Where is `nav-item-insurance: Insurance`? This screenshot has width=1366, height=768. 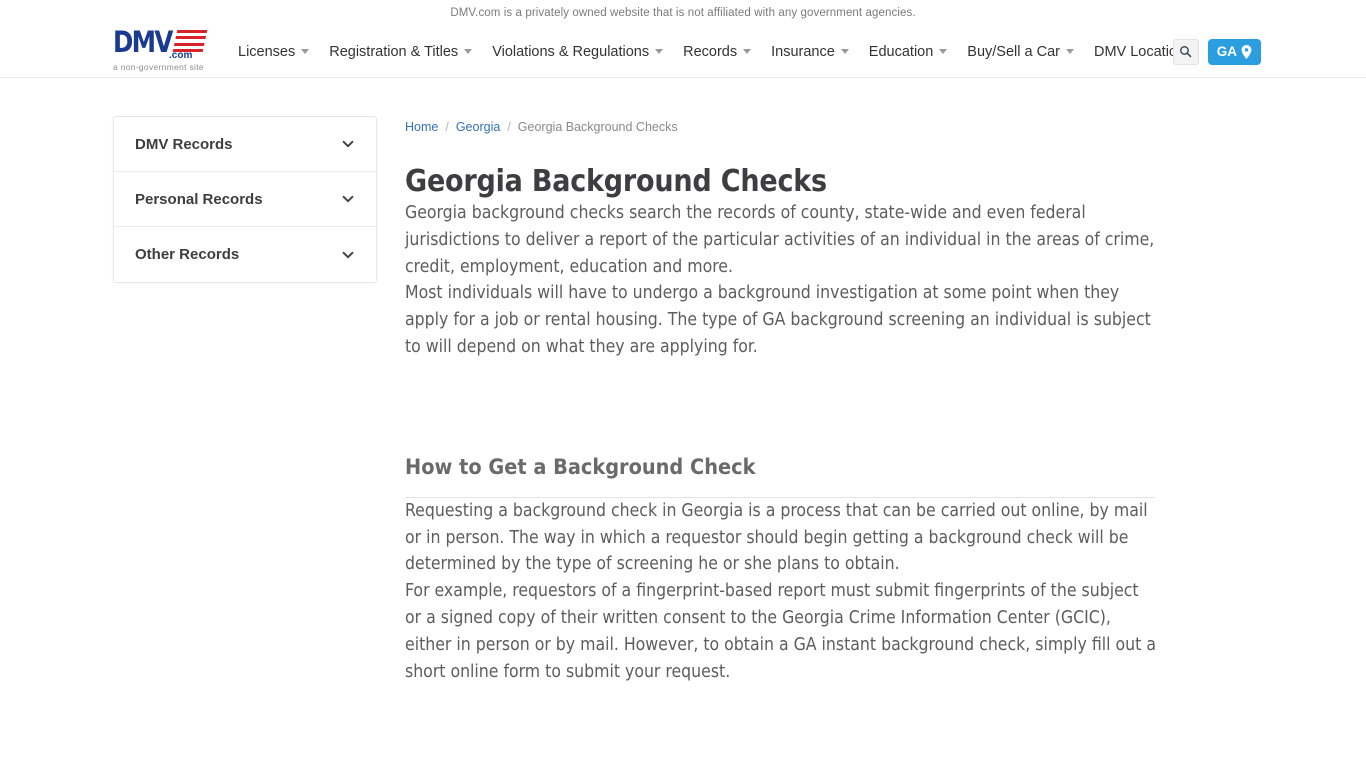 nav-item-insurance: Insurance is located at coordinates (810, 52).